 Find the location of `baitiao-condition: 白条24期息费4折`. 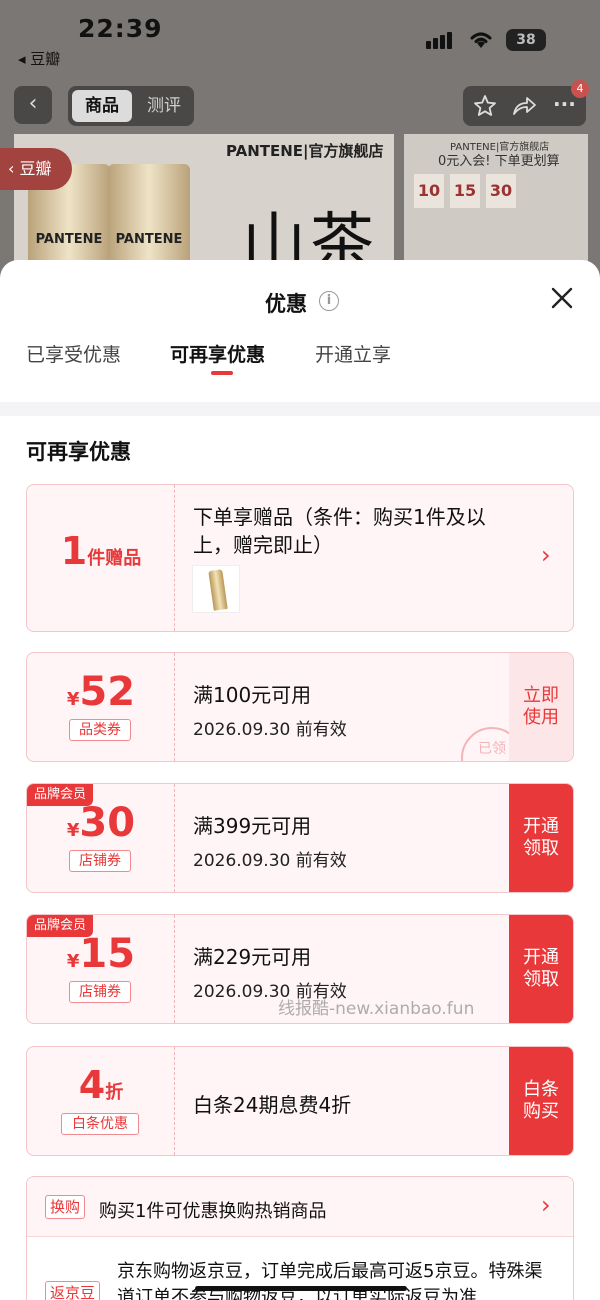

baitiao-condition: 白条24期息费4折 is located at coordinates (272, 1105).